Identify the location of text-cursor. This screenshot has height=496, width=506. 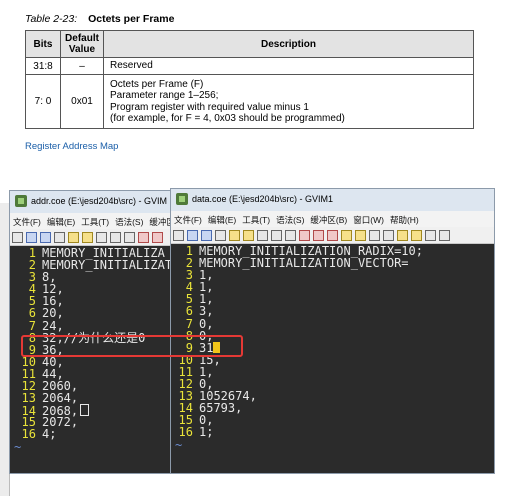
(85, 410).